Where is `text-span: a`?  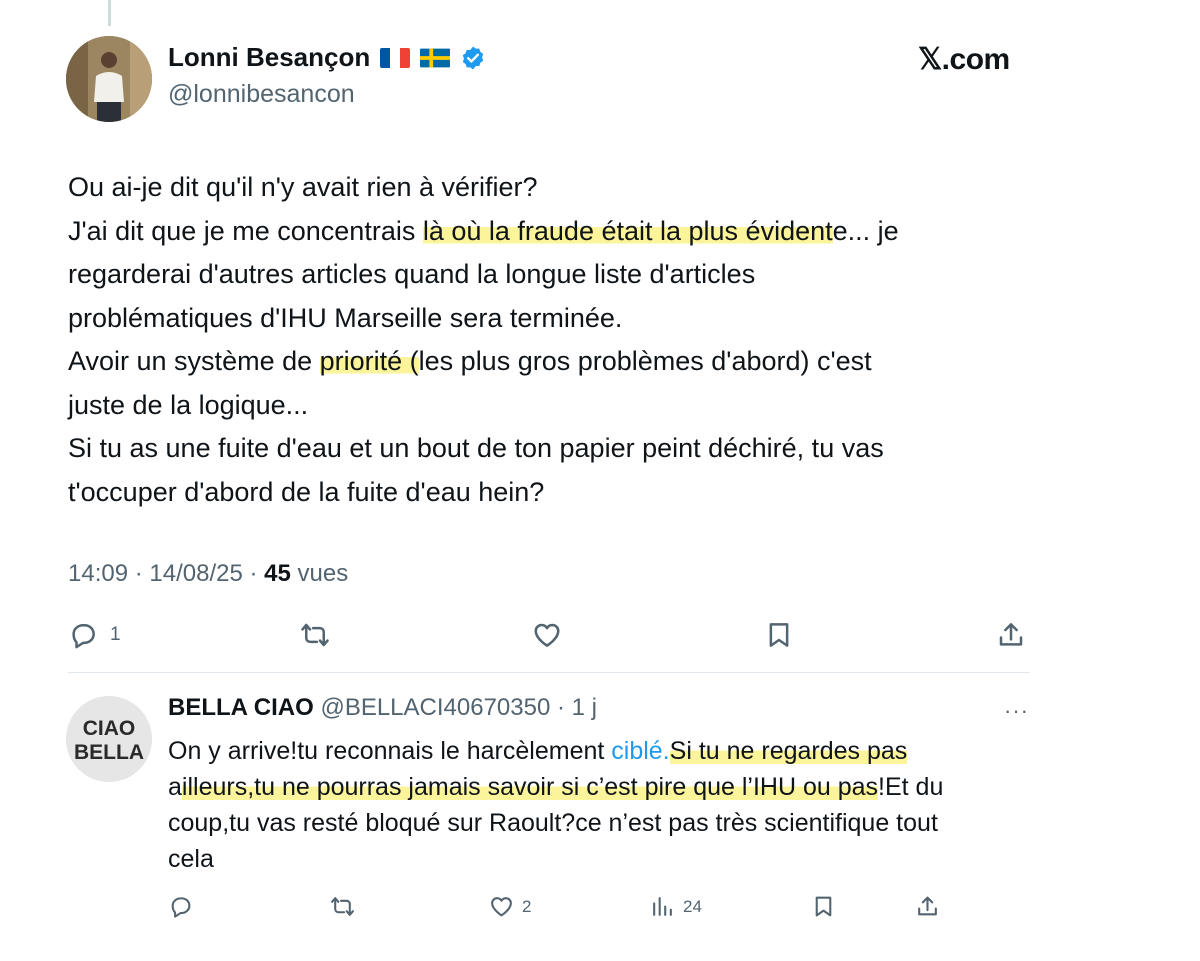 text-span: a is located at coordinates (175, 787).